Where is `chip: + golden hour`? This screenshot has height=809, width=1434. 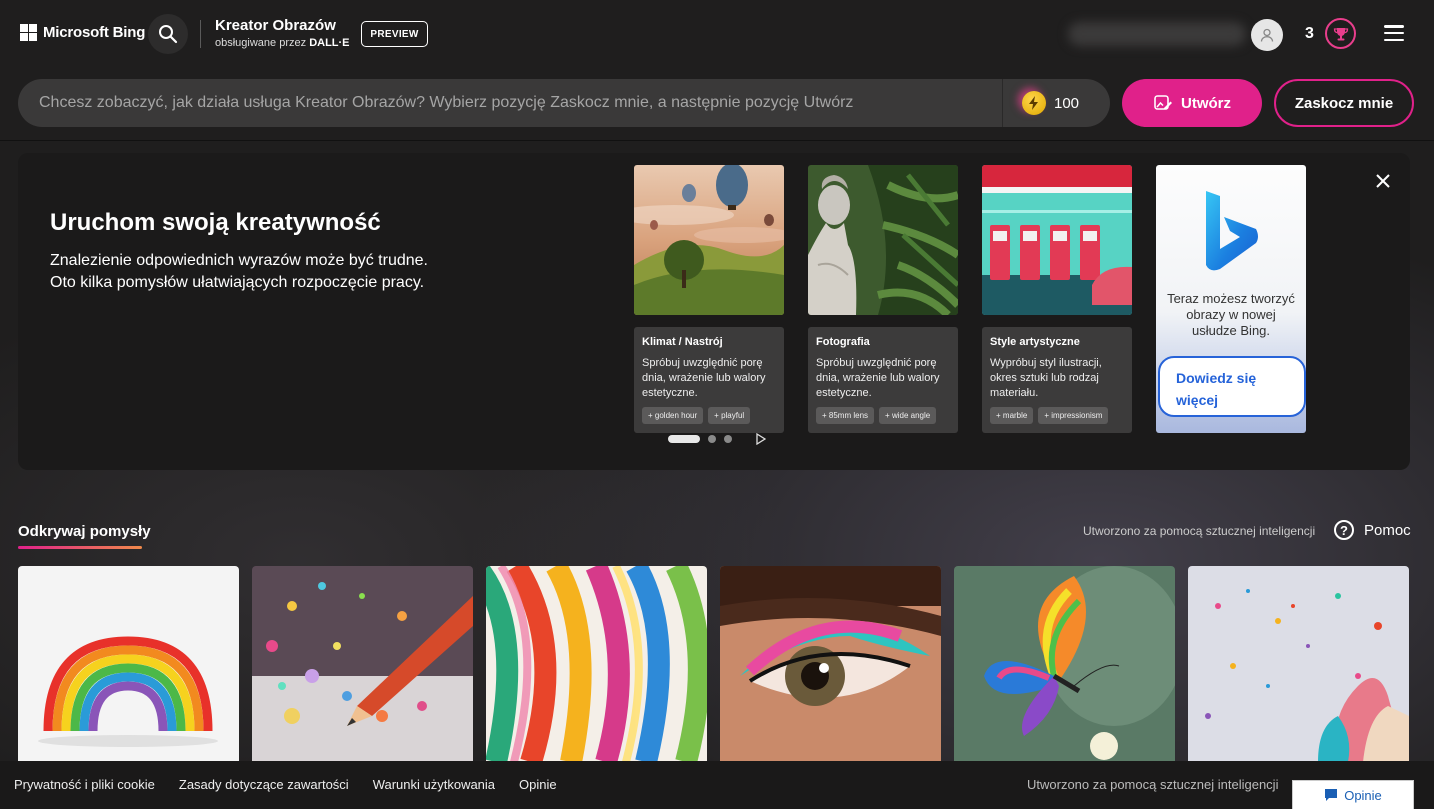
chip: + golden hour is located at coordinates (673, 415).